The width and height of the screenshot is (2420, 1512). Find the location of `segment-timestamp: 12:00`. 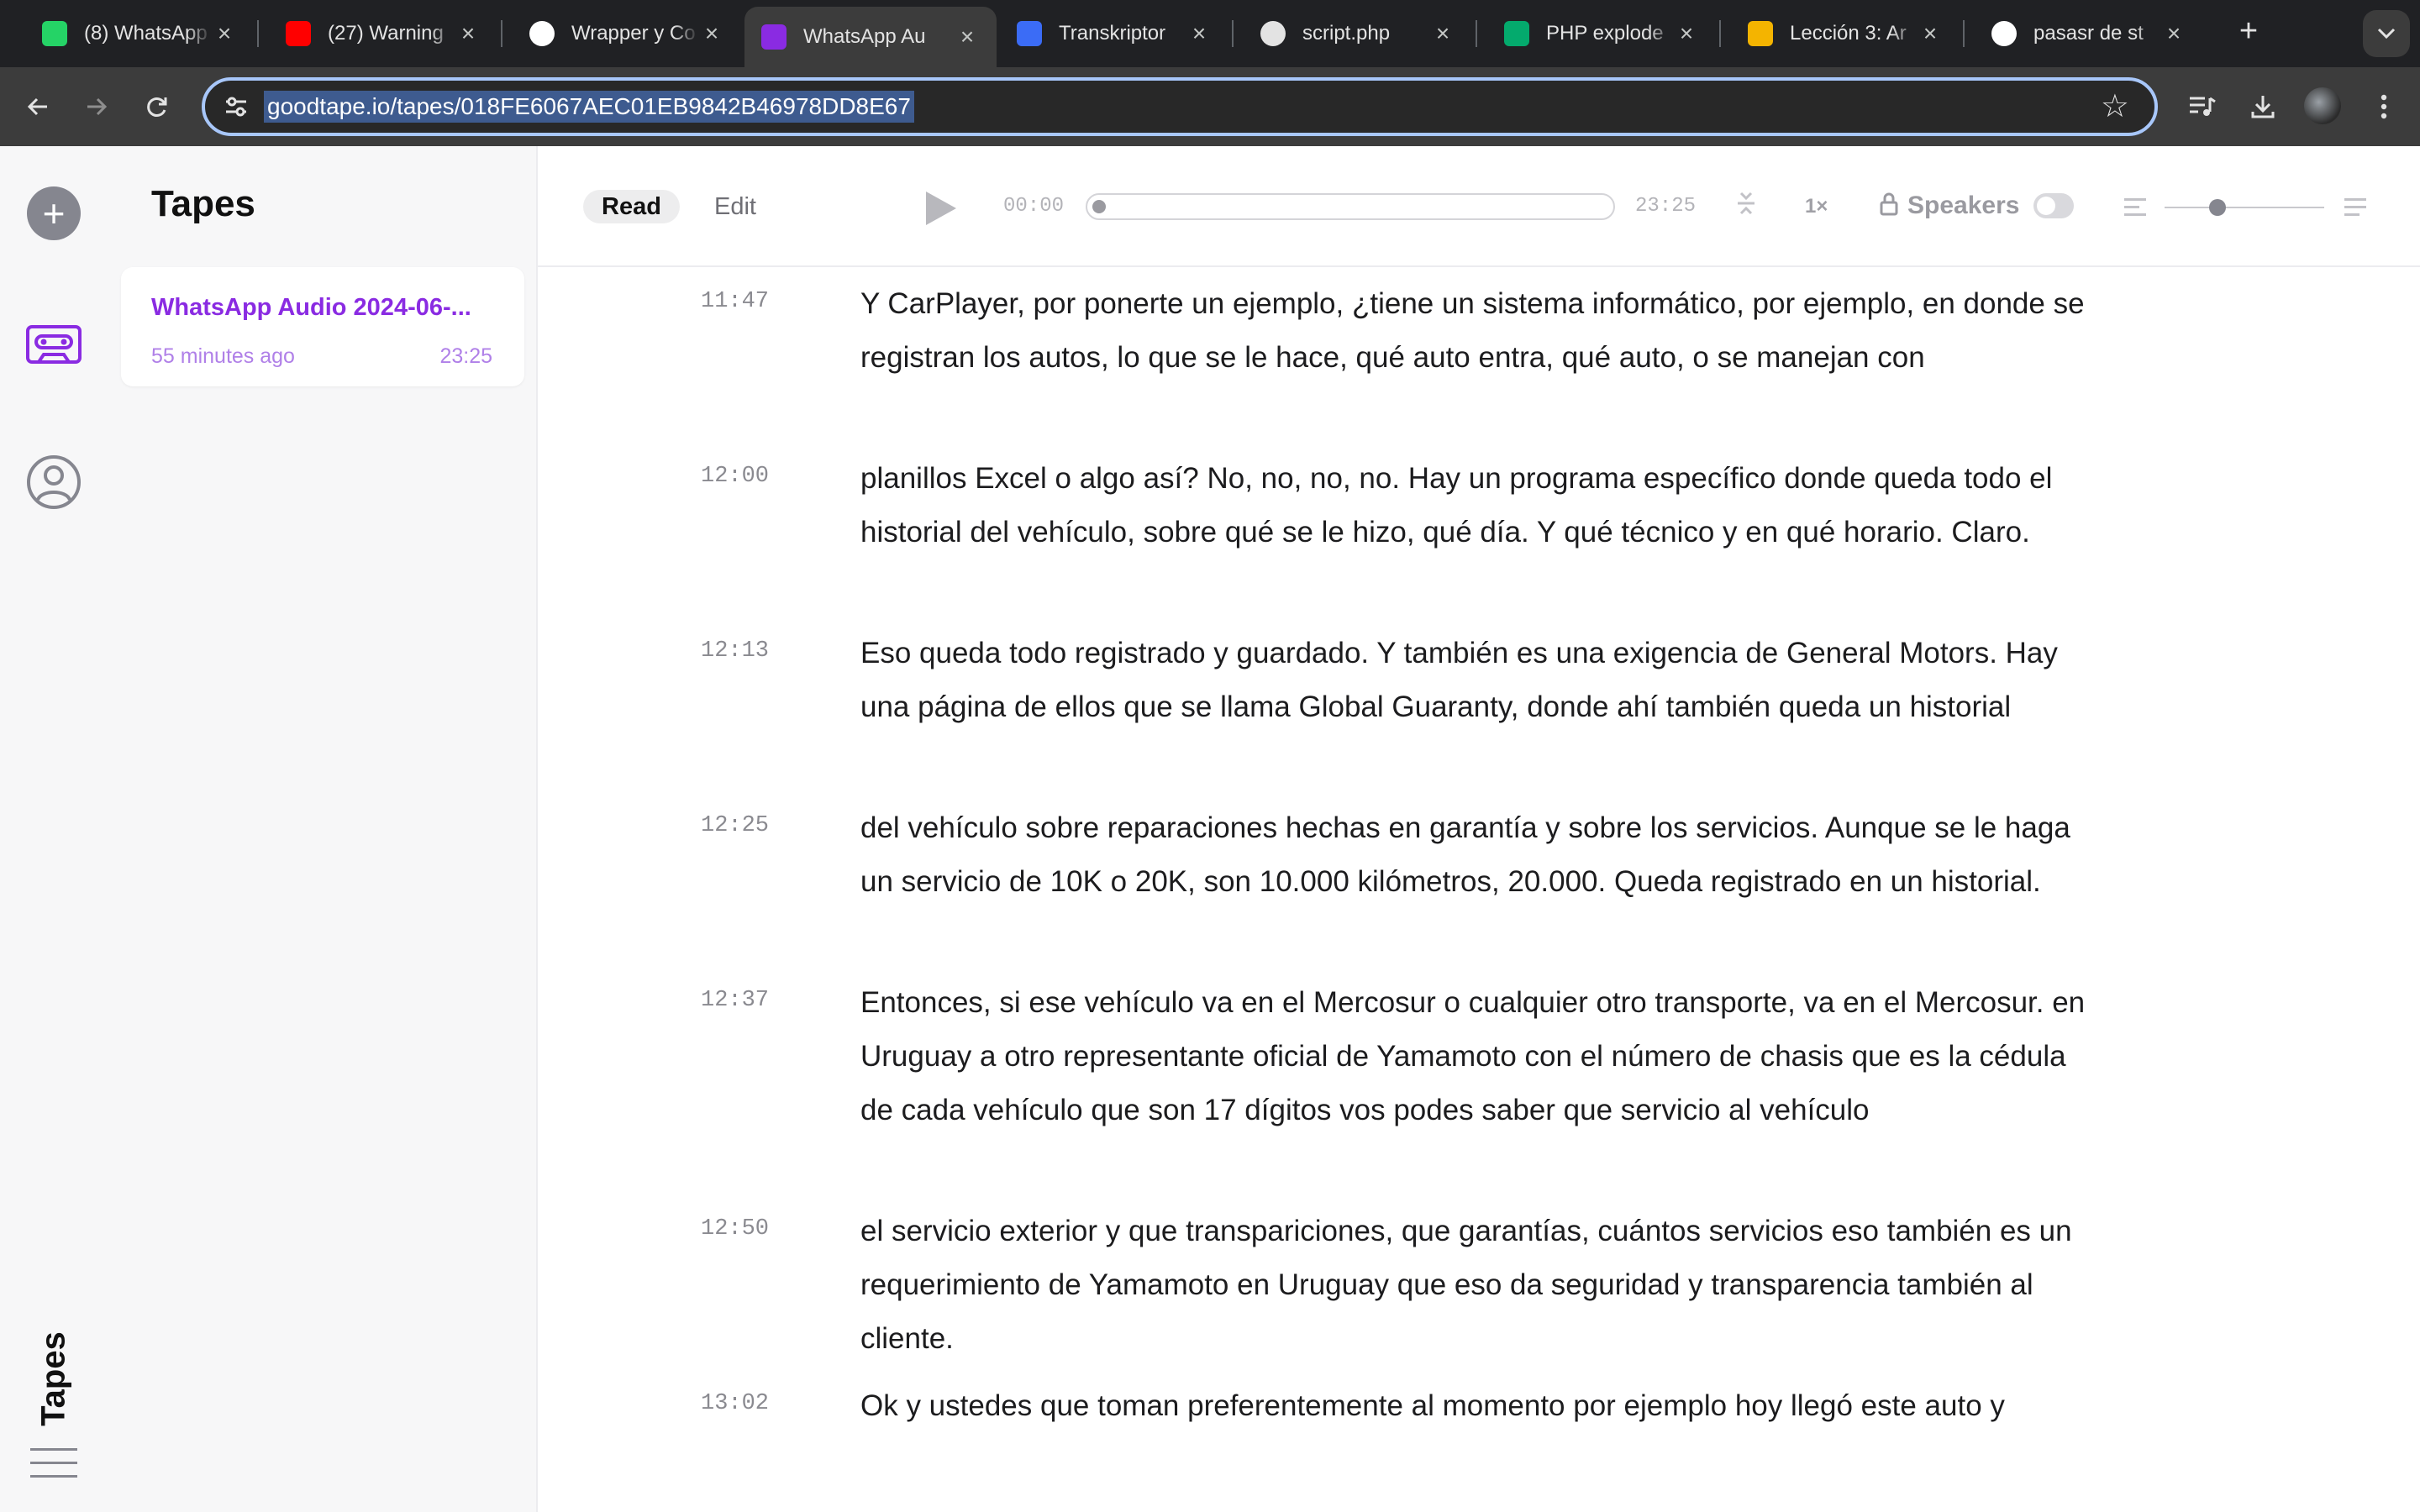

segment-timestamp: 12:00 is located at coordinates (735, 476).